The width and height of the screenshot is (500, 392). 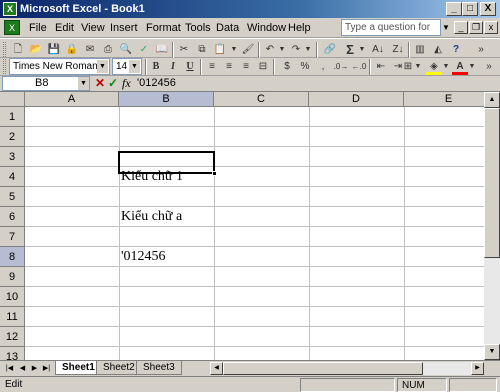 What do you see at coordinates (78, 368) in the screenshot?
I see `tab-sheet1: Sheet1` at bounding box center [78, 368].